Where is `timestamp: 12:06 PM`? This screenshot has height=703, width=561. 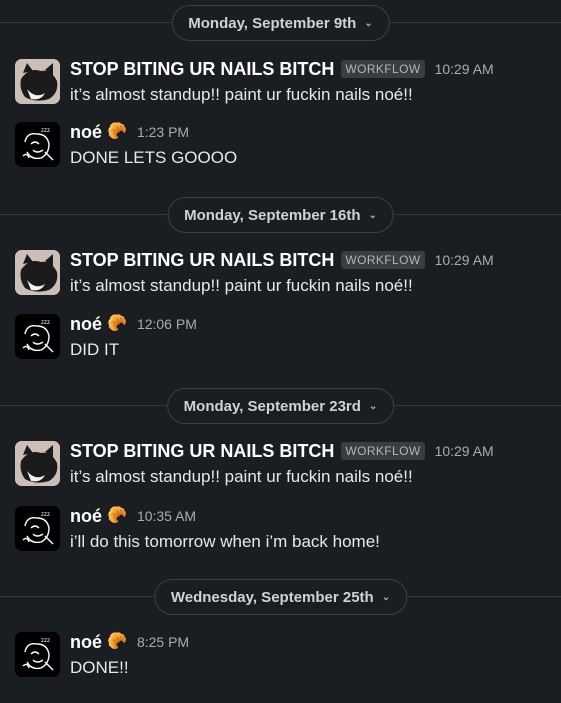
timestamp: 12:06 PM is located at coordinates (167, 324).